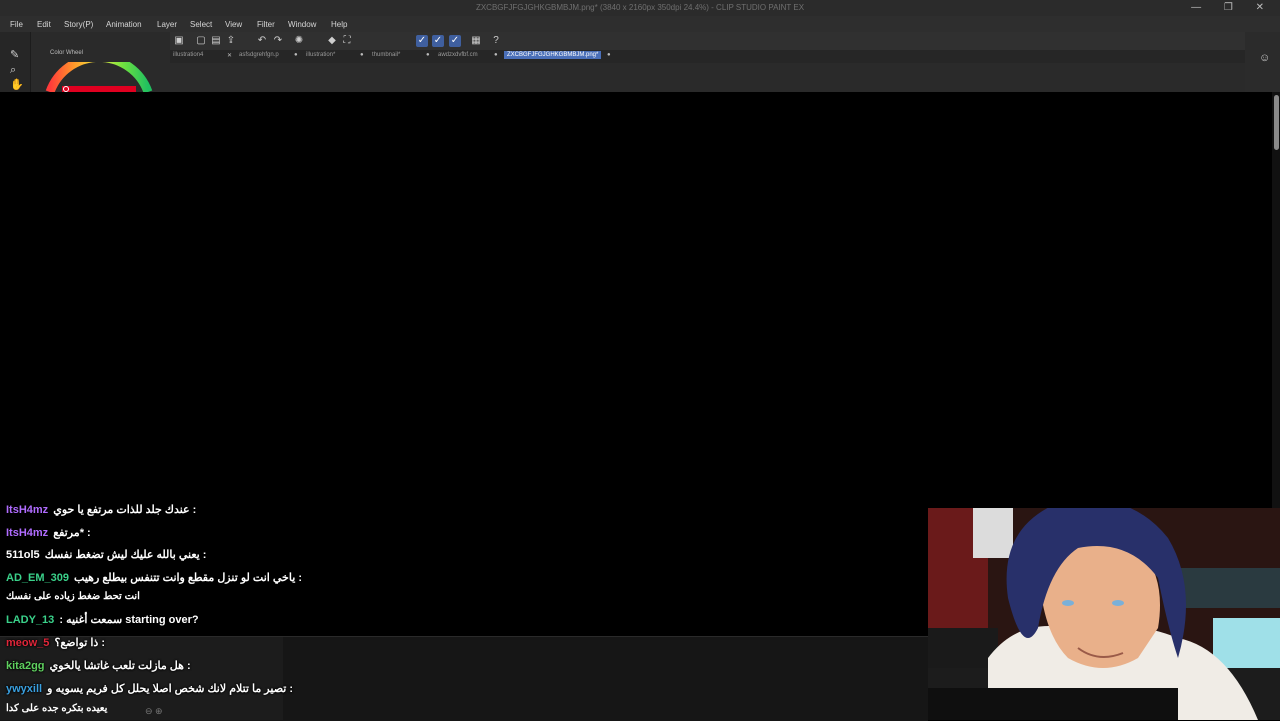 Image resolution: width=1280 pixels, height=721 pixels. I want to click on chat-message: LADY_13 : سمعت أغنيه starting over?, so click(102, 619).